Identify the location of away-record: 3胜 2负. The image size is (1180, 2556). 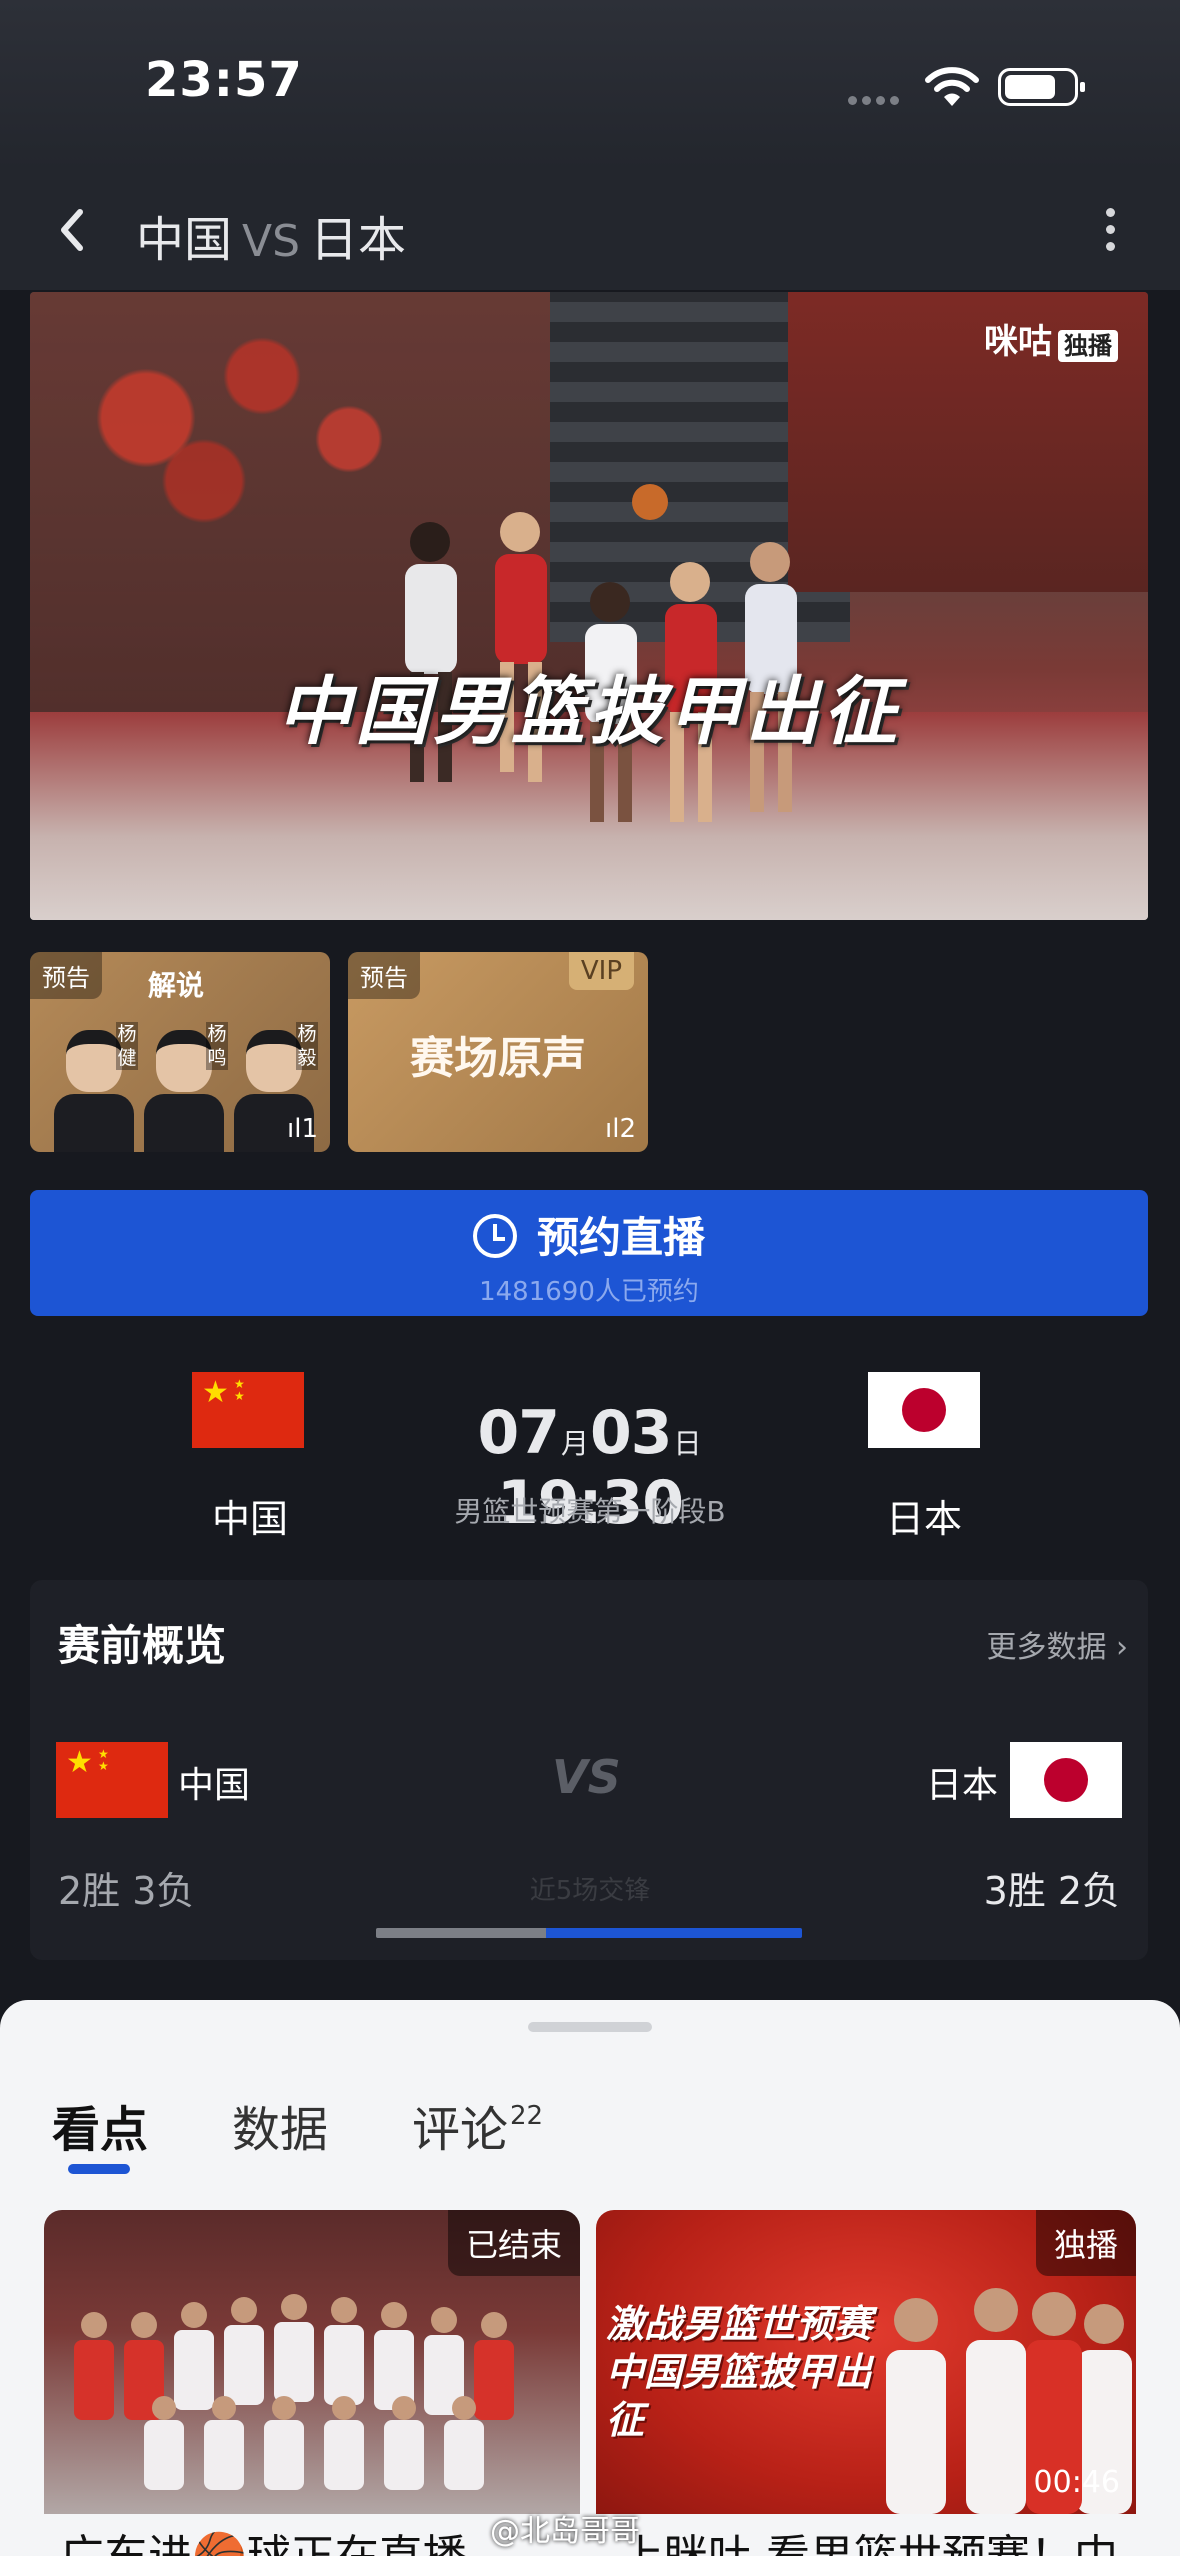
(1051, 1891).